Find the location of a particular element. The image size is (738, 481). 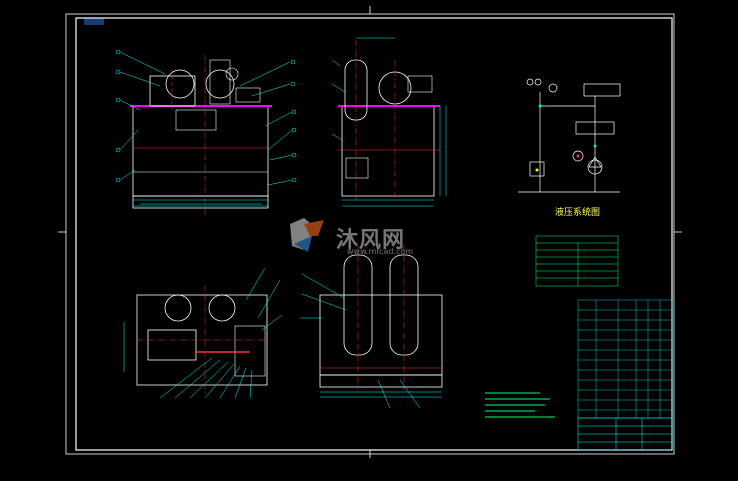

front-view is located at coordinates (206, 132).